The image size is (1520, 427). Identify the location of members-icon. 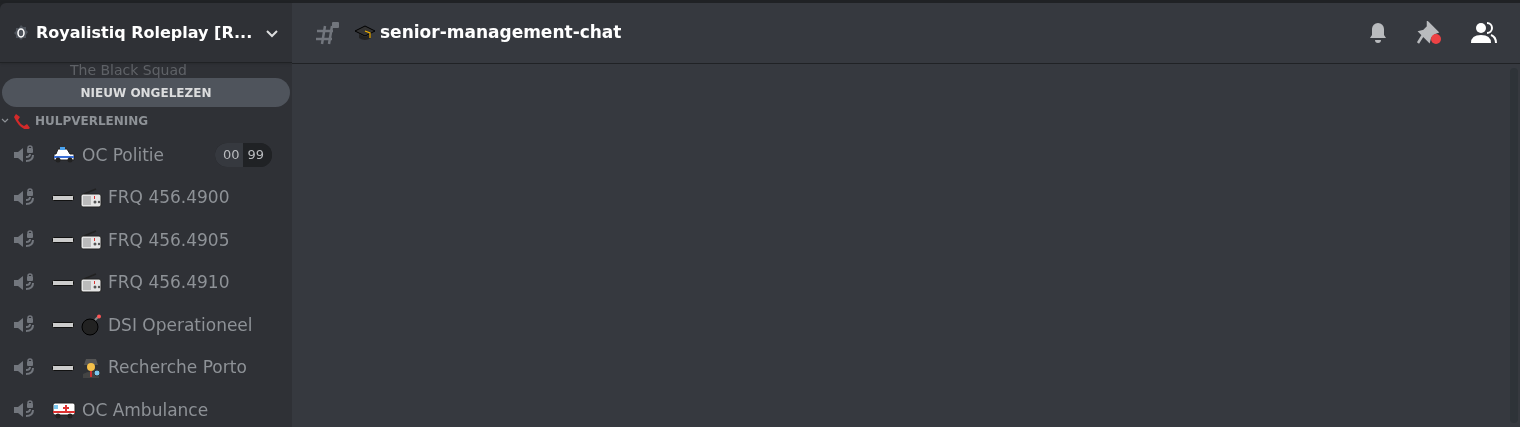
(1484, 33).